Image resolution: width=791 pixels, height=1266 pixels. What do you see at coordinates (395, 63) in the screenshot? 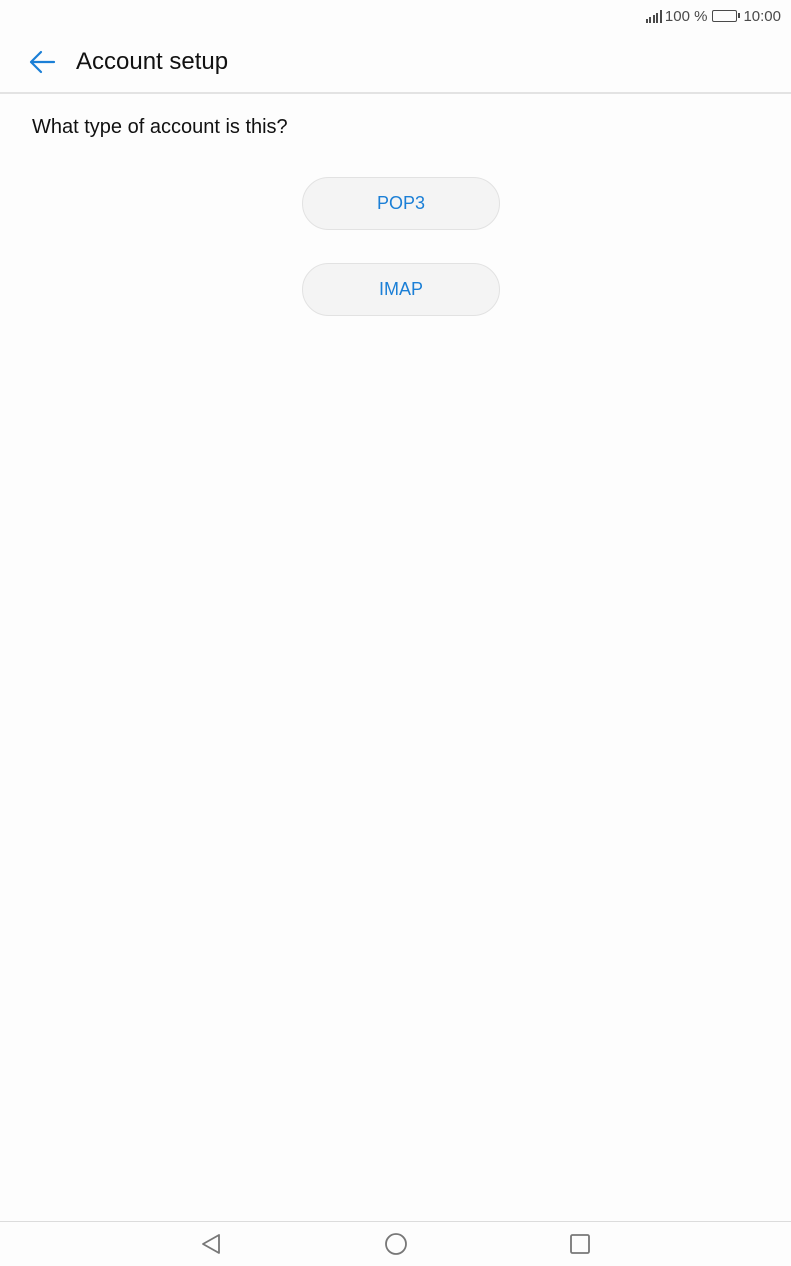
I see `app-bar: Account setup` at bounding box center [395, 63].